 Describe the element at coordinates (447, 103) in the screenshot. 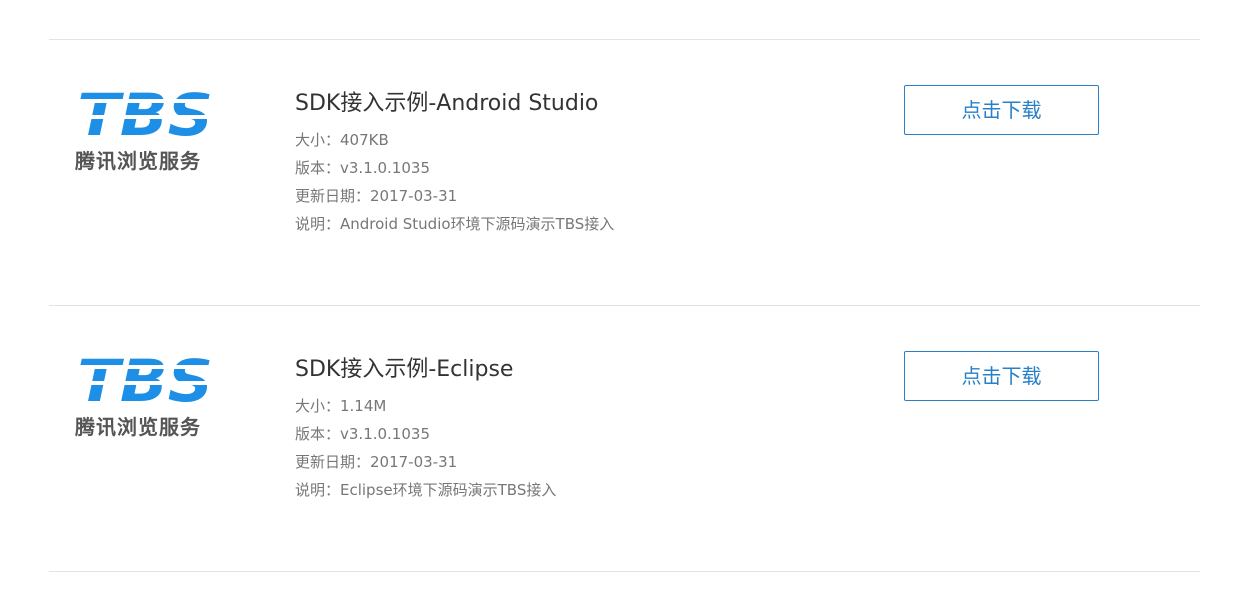

I see `item-title: SDK接入示例-Android Studio` at that location.